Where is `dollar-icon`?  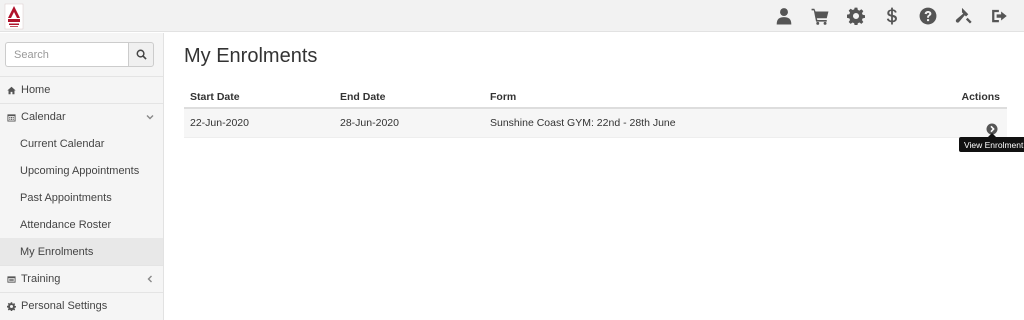
dollar-icon is located at coordinates (892, 16).